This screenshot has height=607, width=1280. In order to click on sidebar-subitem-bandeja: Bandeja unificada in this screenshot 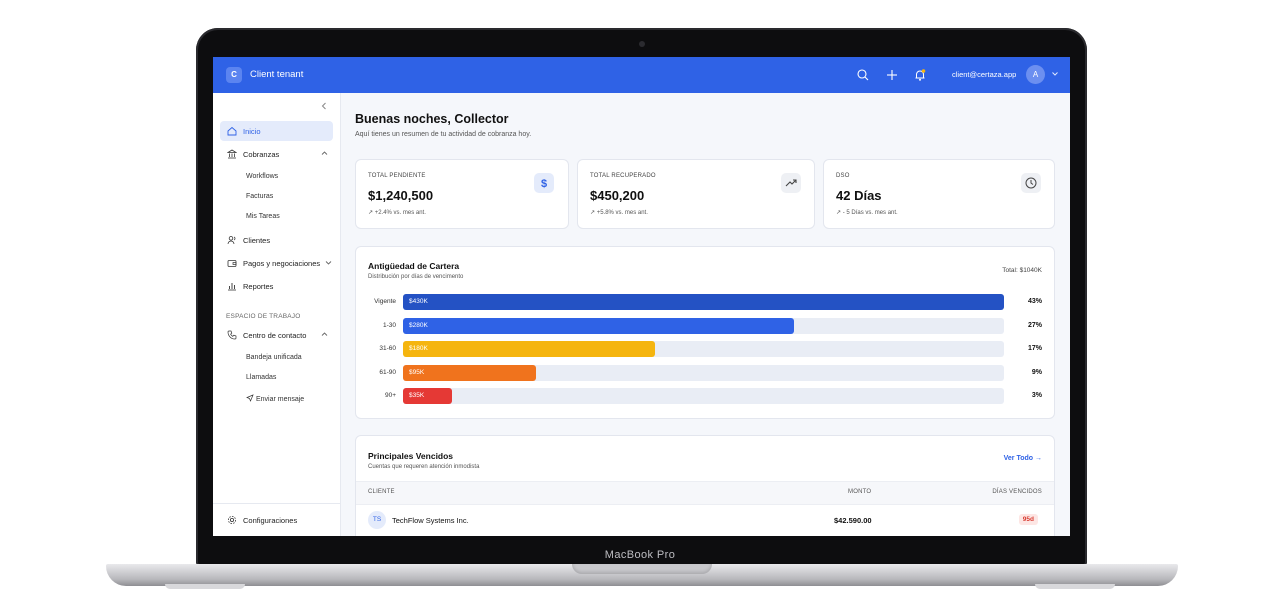, I will do `click(274, 357)`.